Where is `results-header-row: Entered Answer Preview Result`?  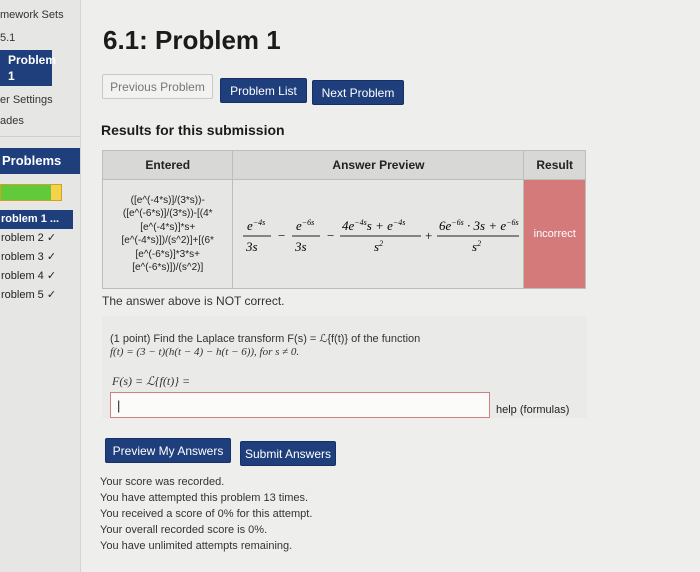 results-header-row: Entered Answer Preview Result is located at coordinates (343, 165).